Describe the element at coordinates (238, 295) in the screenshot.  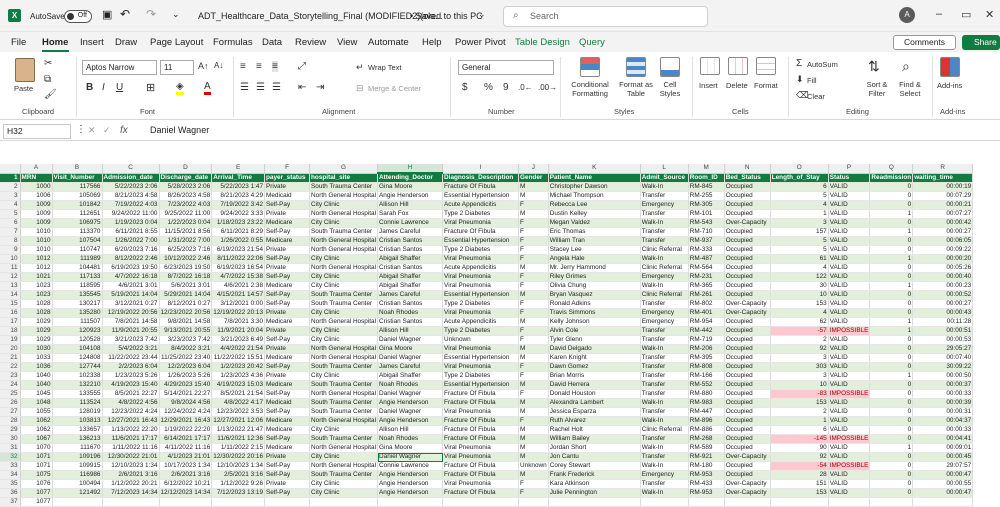
I see `table-cell: 4/15/2021 14:57` at that location.